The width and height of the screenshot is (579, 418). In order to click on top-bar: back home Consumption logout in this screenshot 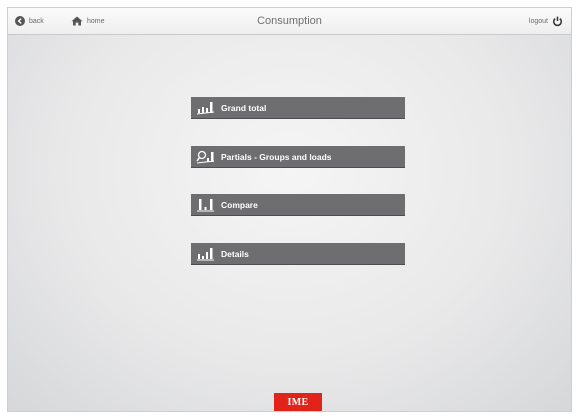, I will do `click(289, 21)`.